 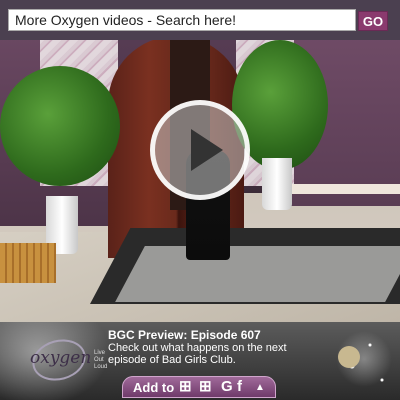 What do you see at coordinates (182, 20) in the screenshot?
I see `search-input: More Oxygen videos - Search here!` at bounding box center [182, 20].